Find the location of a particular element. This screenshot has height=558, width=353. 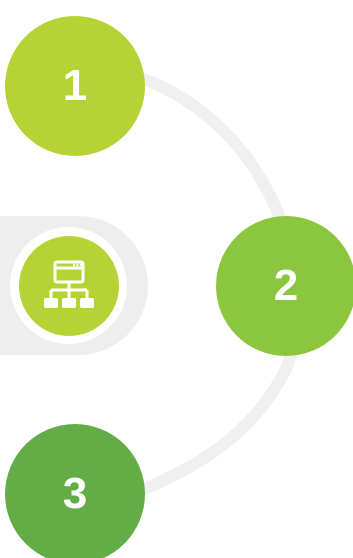

step-2-circle: 2 is located at coordinates (284, 286).